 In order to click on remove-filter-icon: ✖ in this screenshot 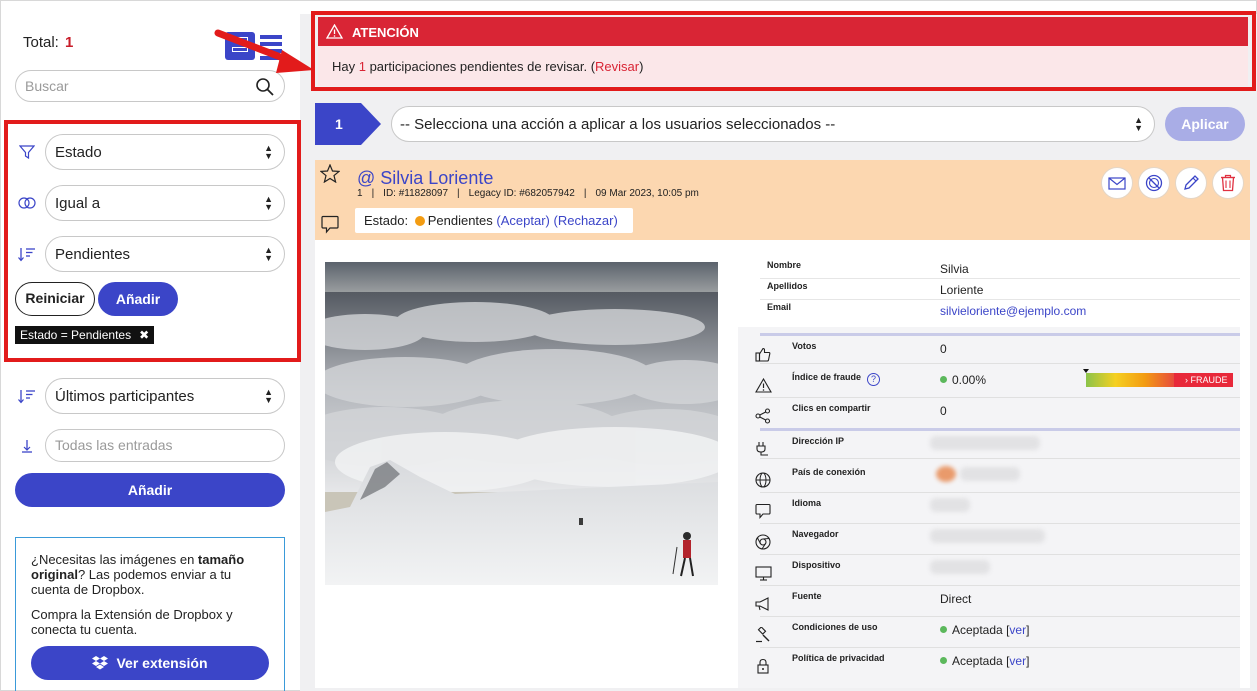, I will do `click(144, 335)`.